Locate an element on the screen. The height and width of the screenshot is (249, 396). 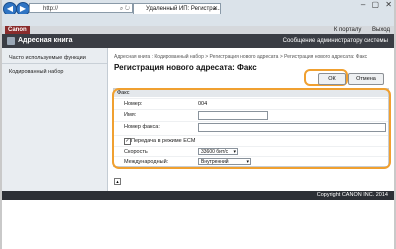
tab-remote-ui: Удаленный ИП: Регистра... ✕ is located at coordinates (177, 8).